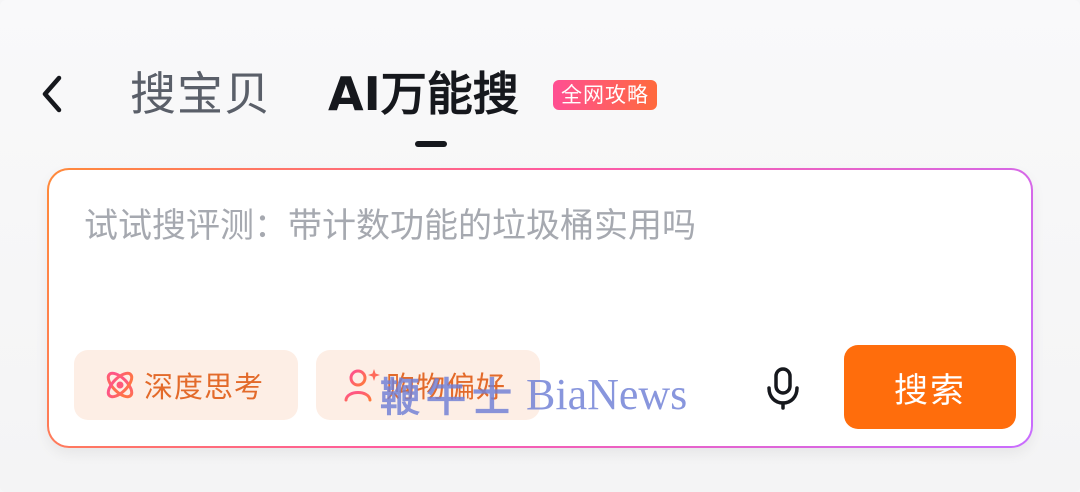  I want to click on microphone-icon, so click(783, 388).